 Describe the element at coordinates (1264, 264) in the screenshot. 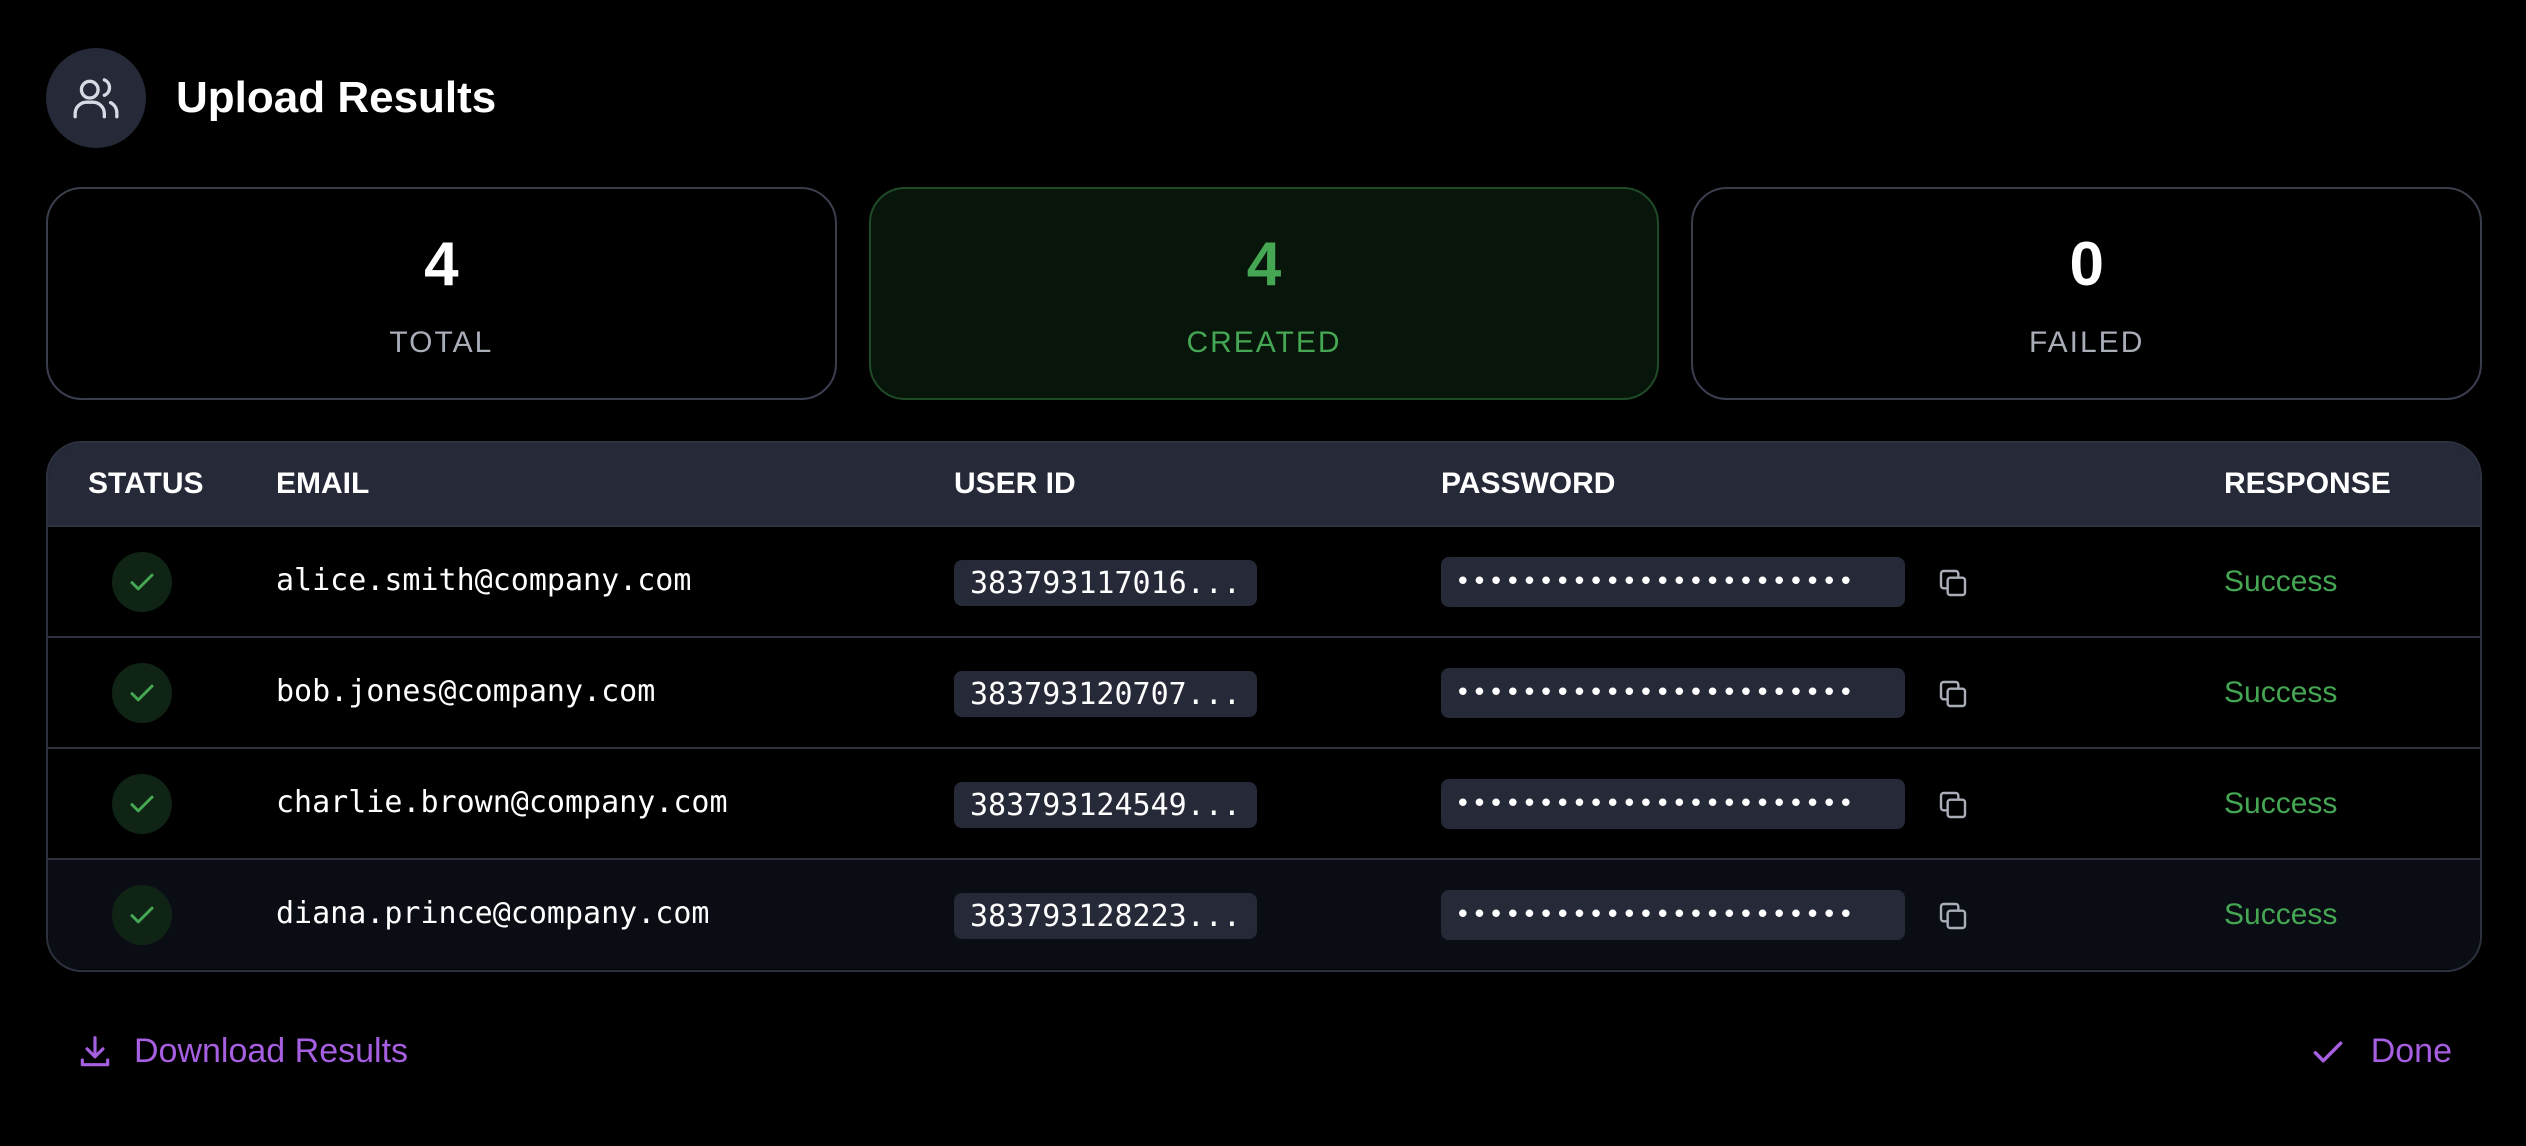

I see `stat-created-value: 4` at that location.